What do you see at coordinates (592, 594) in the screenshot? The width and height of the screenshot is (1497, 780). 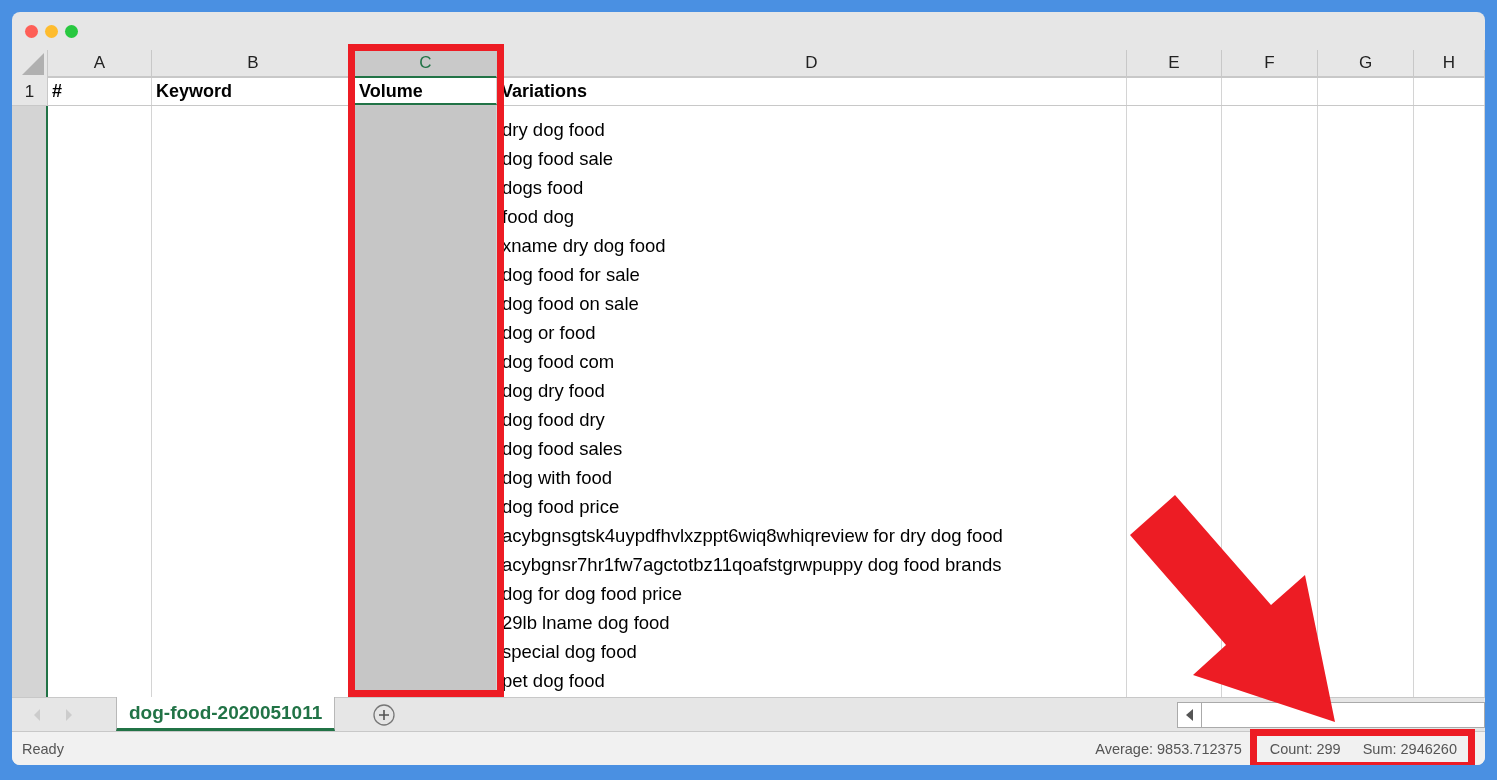 I see `table-cell-text: dog for dog food price` at bounding box center [592, 594].